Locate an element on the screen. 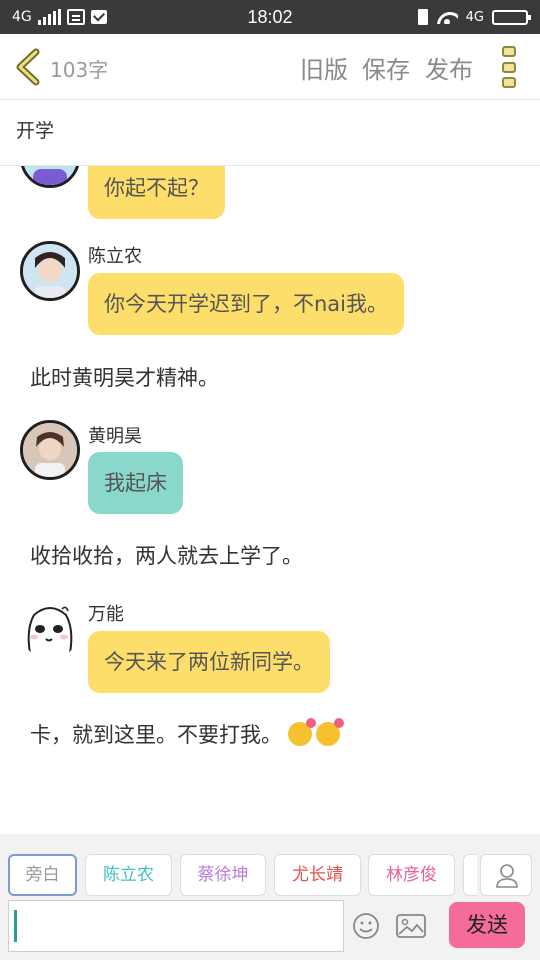 The height and width of the screenshot is (960, 540). emoji-icon is located at coordinates (366, 926).